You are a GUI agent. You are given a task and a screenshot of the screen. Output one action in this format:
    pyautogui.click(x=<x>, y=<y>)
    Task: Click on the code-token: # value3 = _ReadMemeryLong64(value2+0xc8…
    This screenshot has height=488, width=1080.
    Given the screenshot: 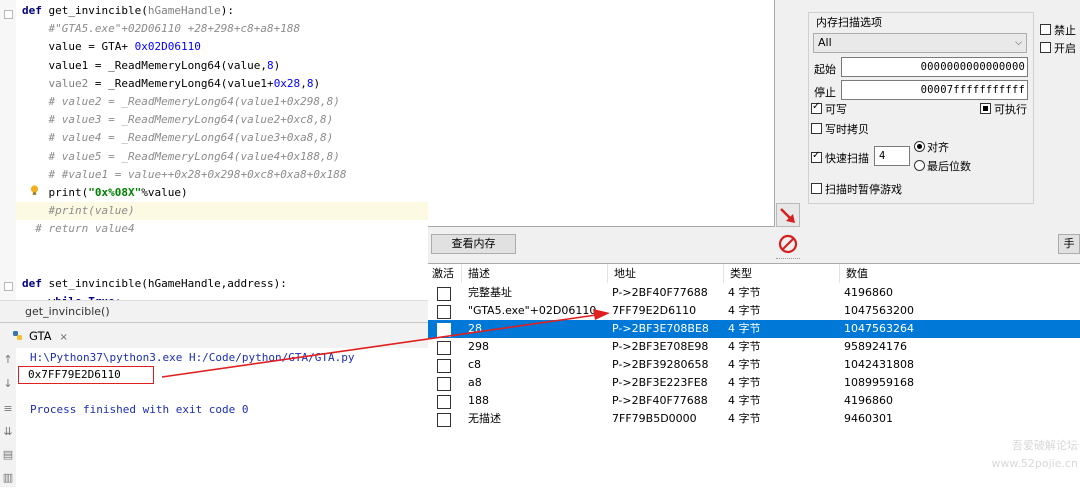 What is the action you would take?
    pyautogui.click(x=191, y=120)
    